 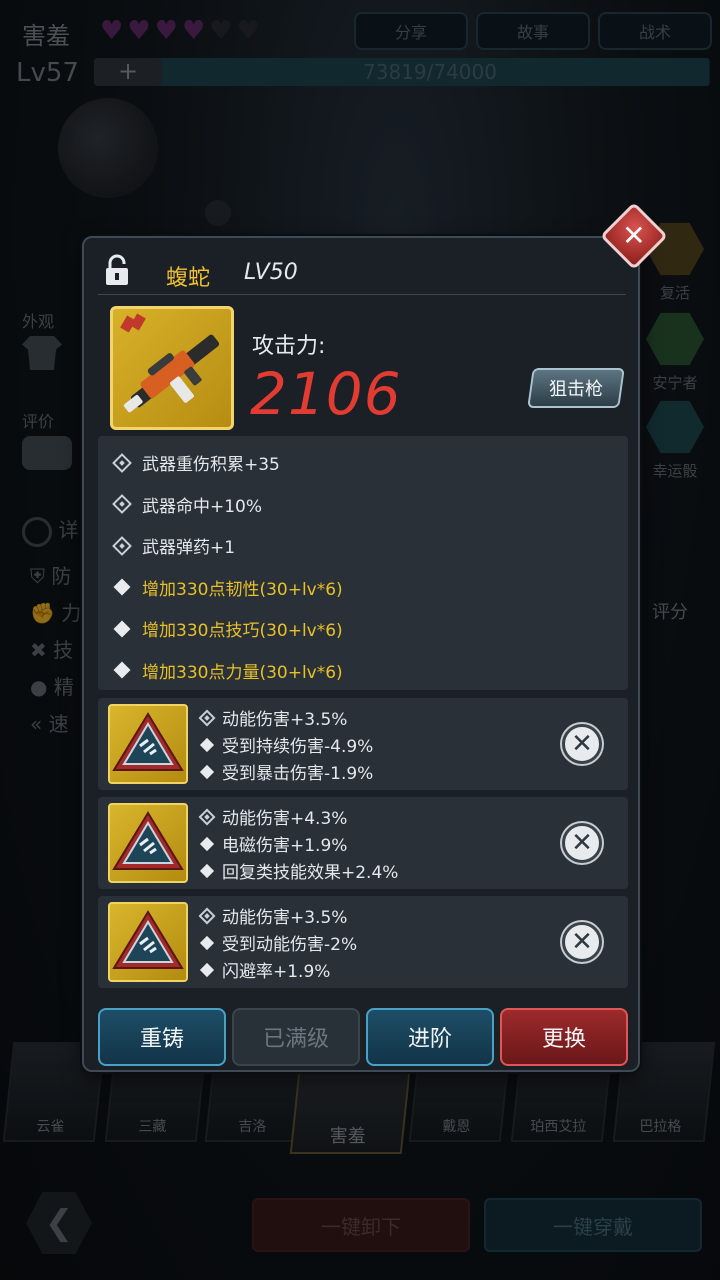 What do you see at coordinates (564, 1037) in the screenshot?
I see `replace-button: 更换` at bounding box center [564, 1037].